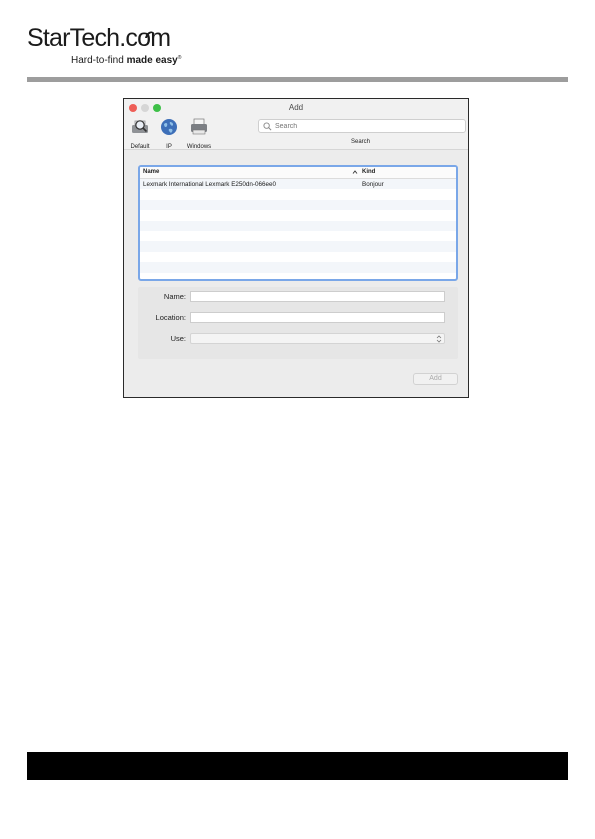  Describe the element at coordinates (355, 172) in the screenshot. I see `sort-ascending-icon` at that location.